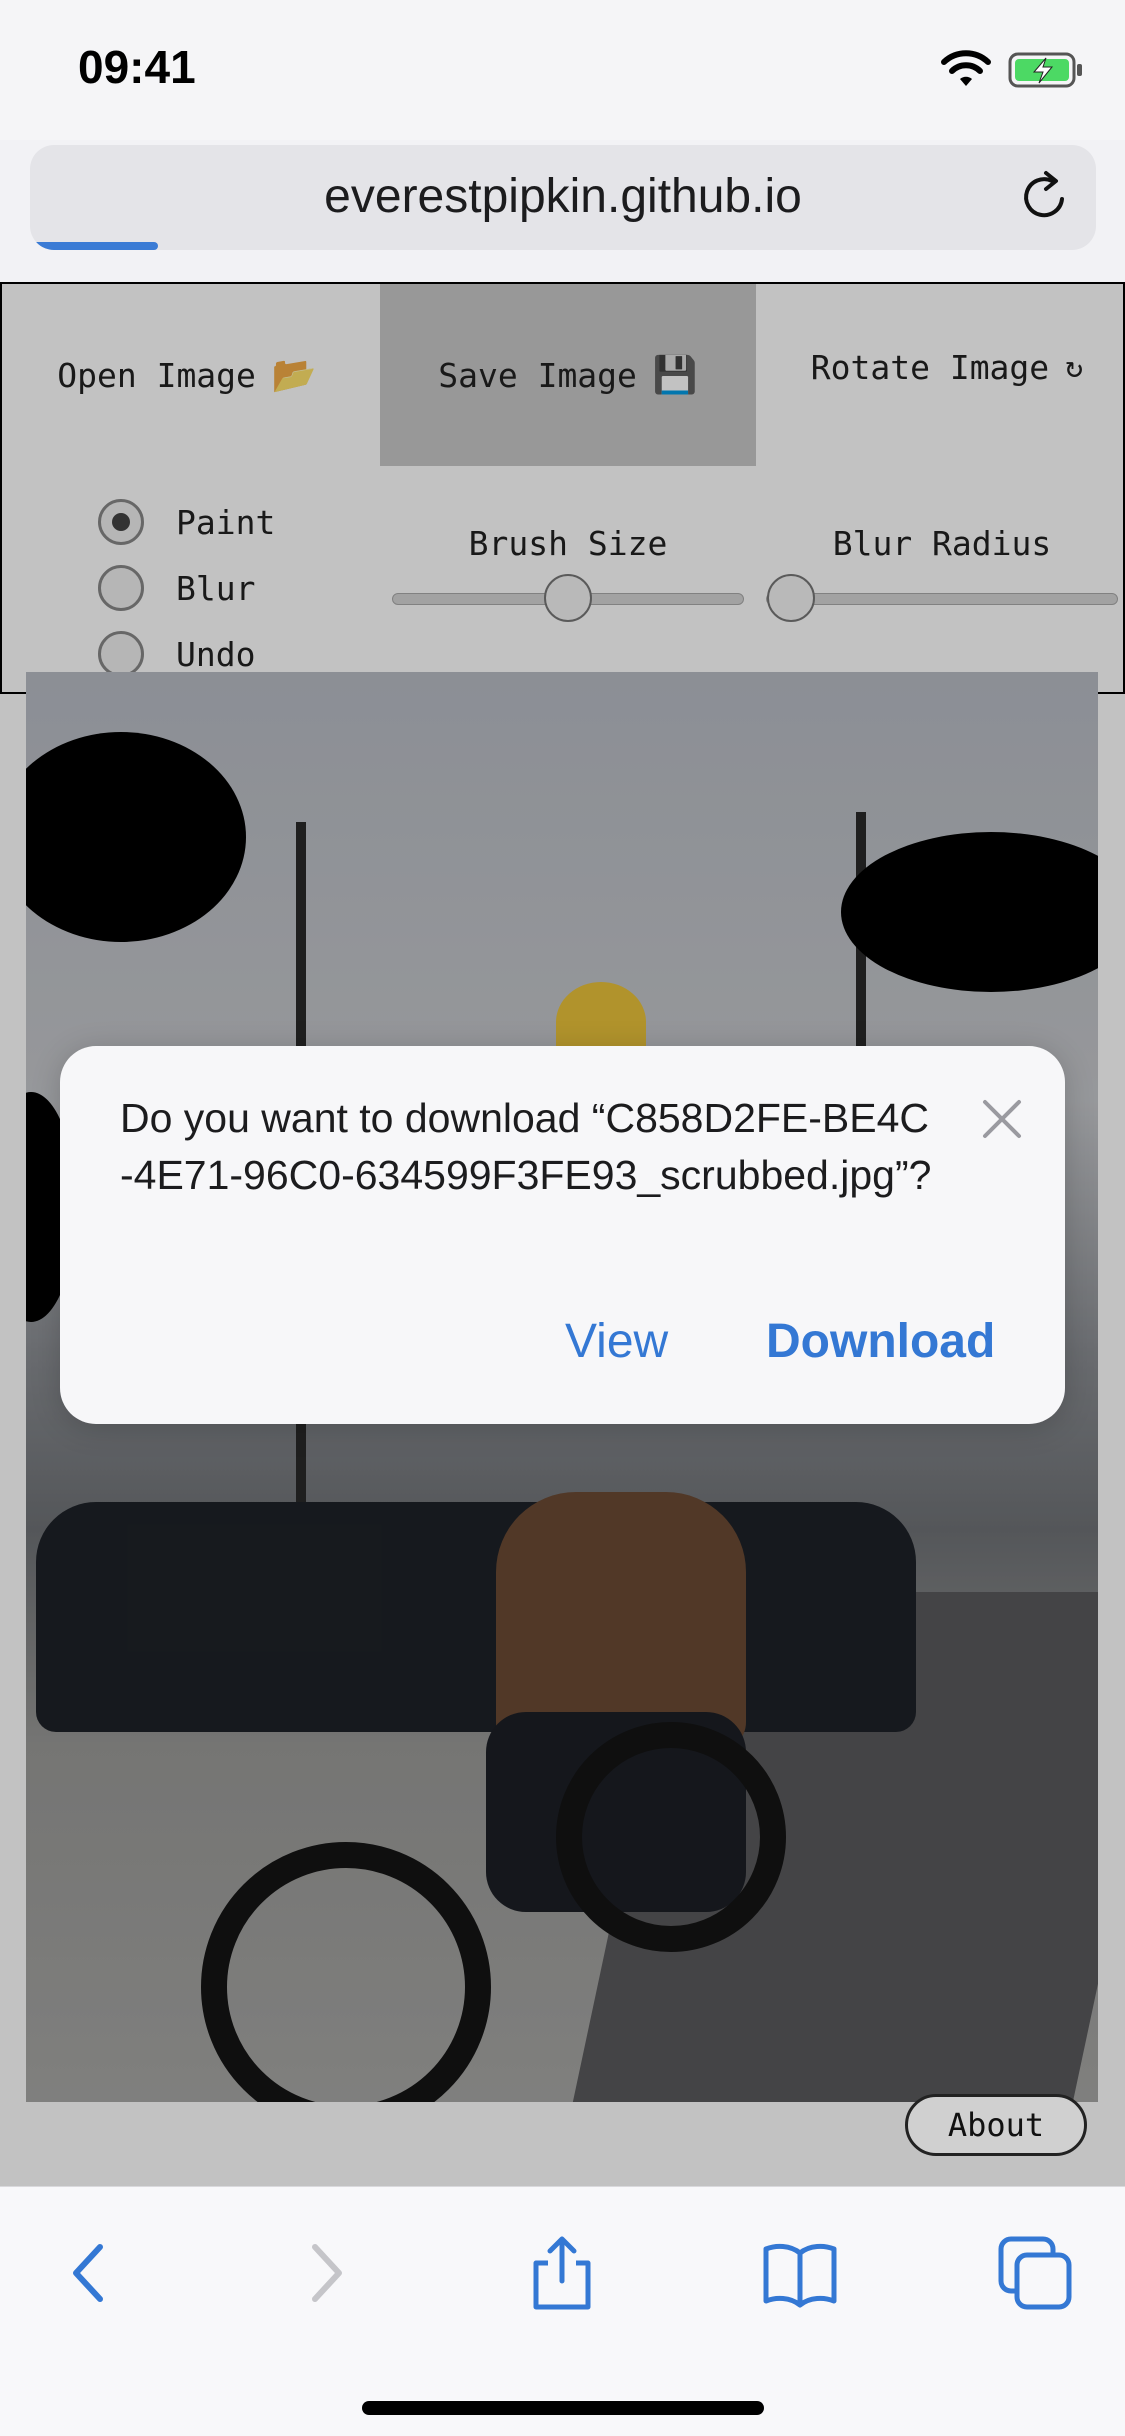 This screenshot has height=2436, width=1125. Describe the element at coordinates (1044, 197) in the screenshot. I see `reload-icon` at that location.